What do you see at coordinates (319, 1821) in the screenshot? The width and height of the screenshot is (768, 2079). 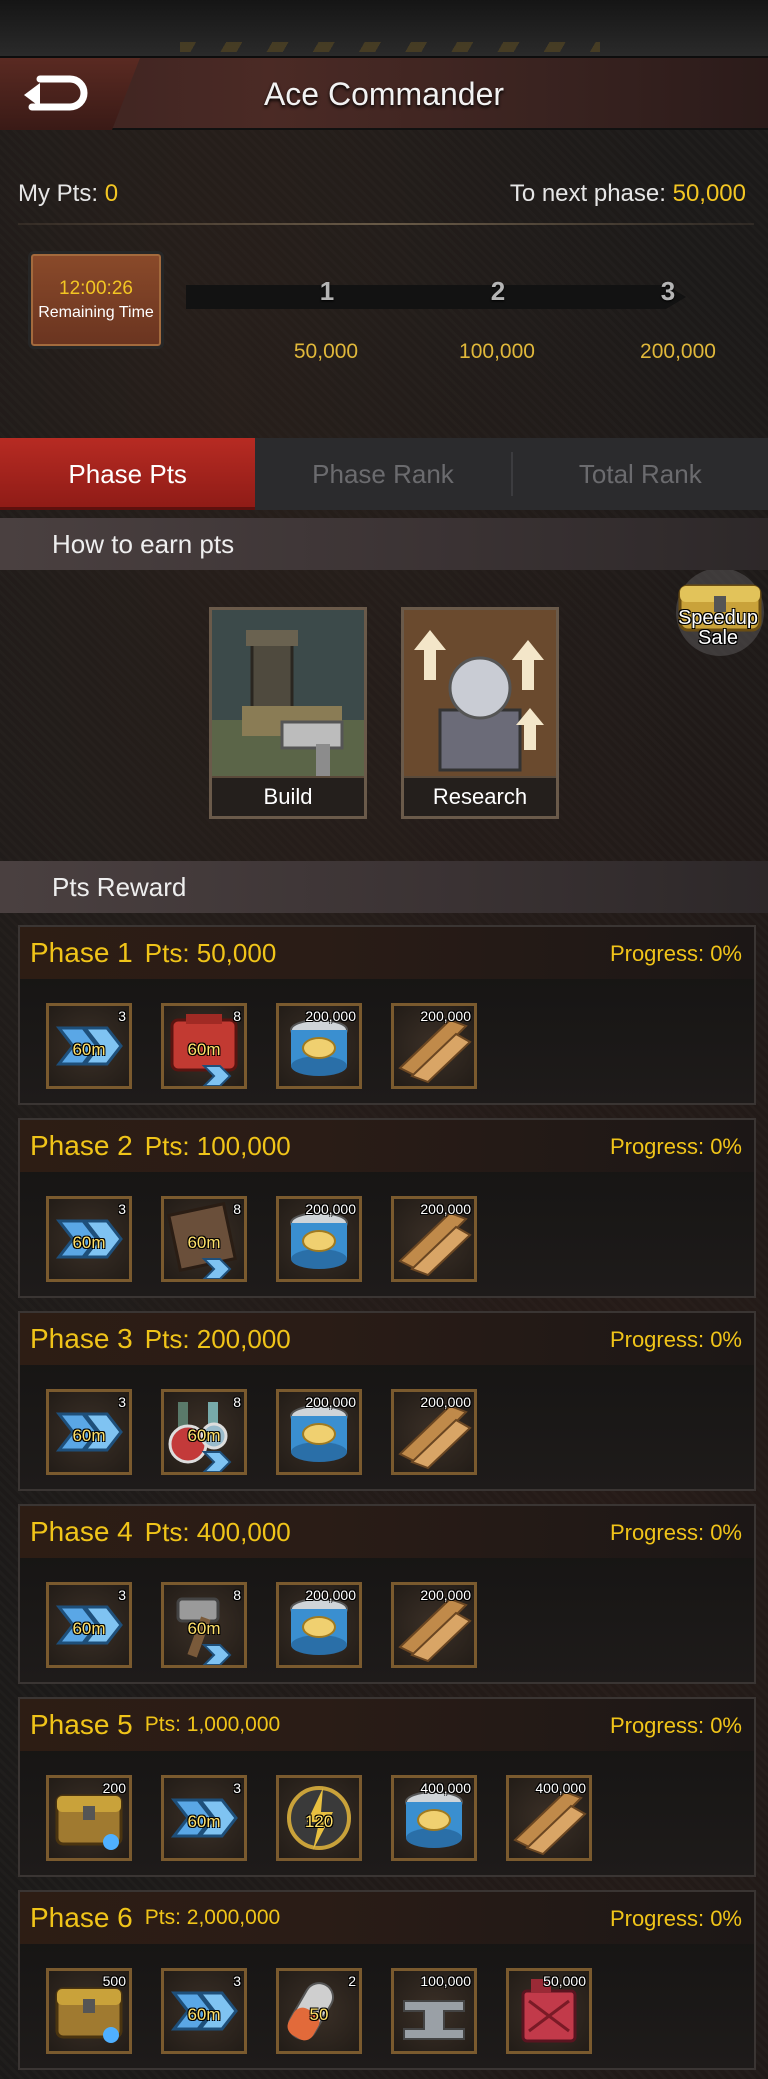 I see `reward-item-label: 120` at bounding box center [319, 1821].